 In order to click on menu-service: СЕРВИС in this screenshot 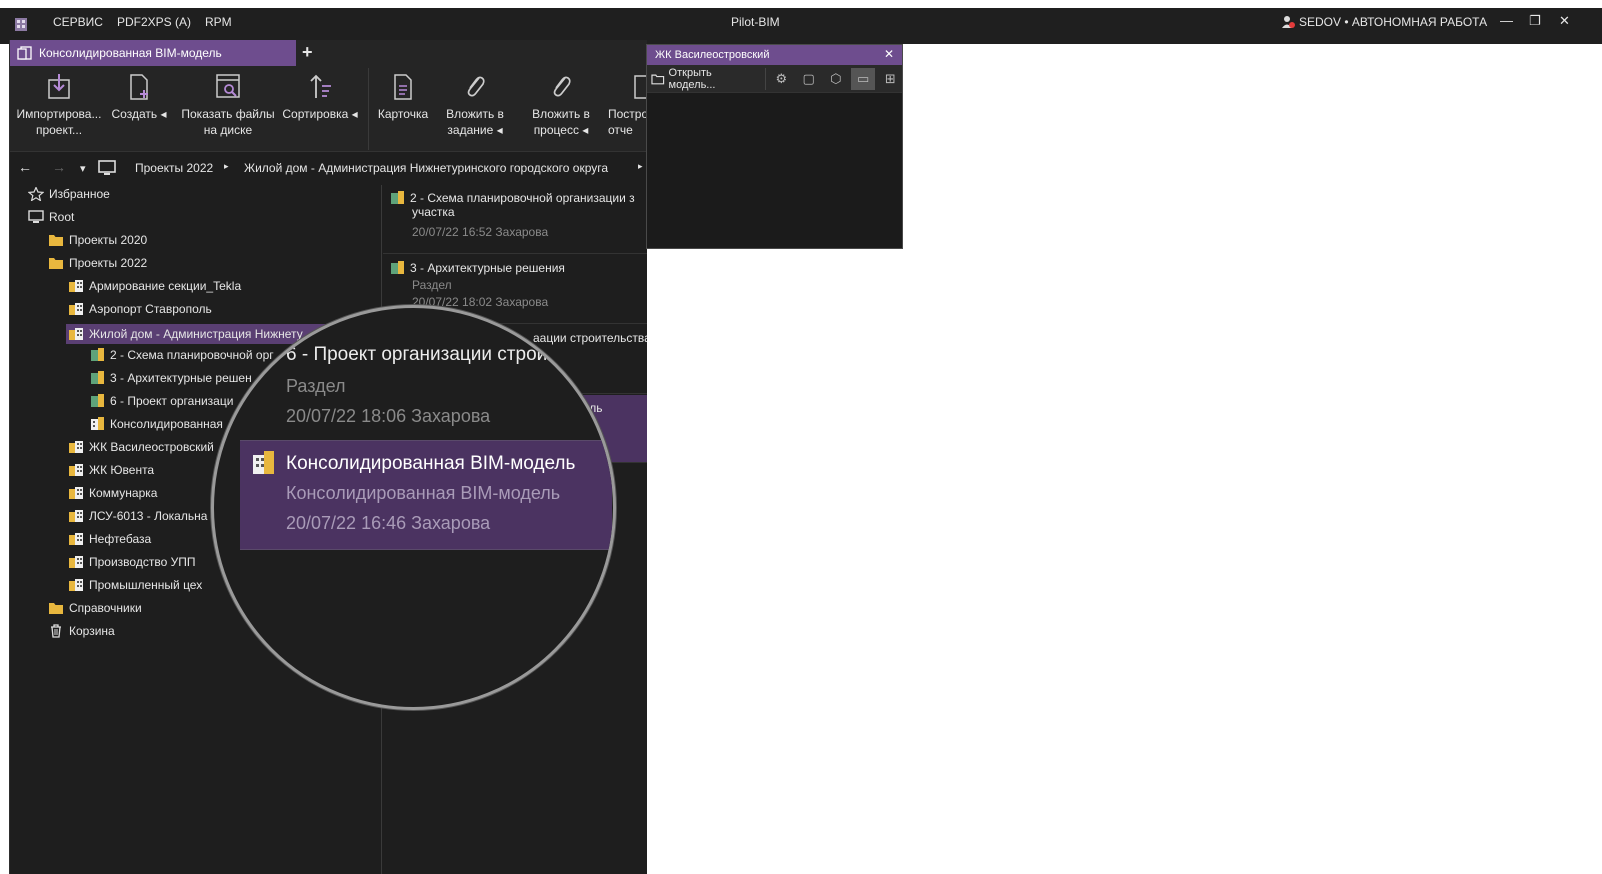, I will do `click(78, 22)`.